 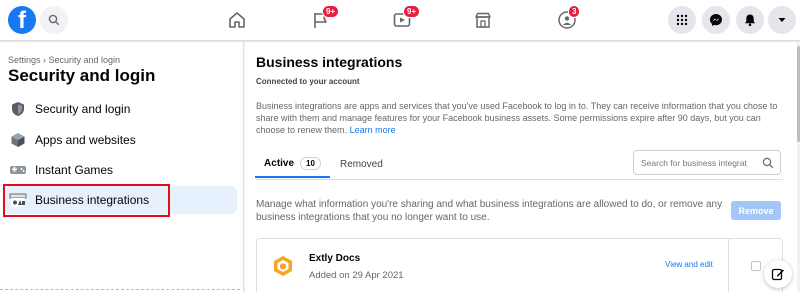 I want to click on remove-button: Remove, so click(x=756, y=210).